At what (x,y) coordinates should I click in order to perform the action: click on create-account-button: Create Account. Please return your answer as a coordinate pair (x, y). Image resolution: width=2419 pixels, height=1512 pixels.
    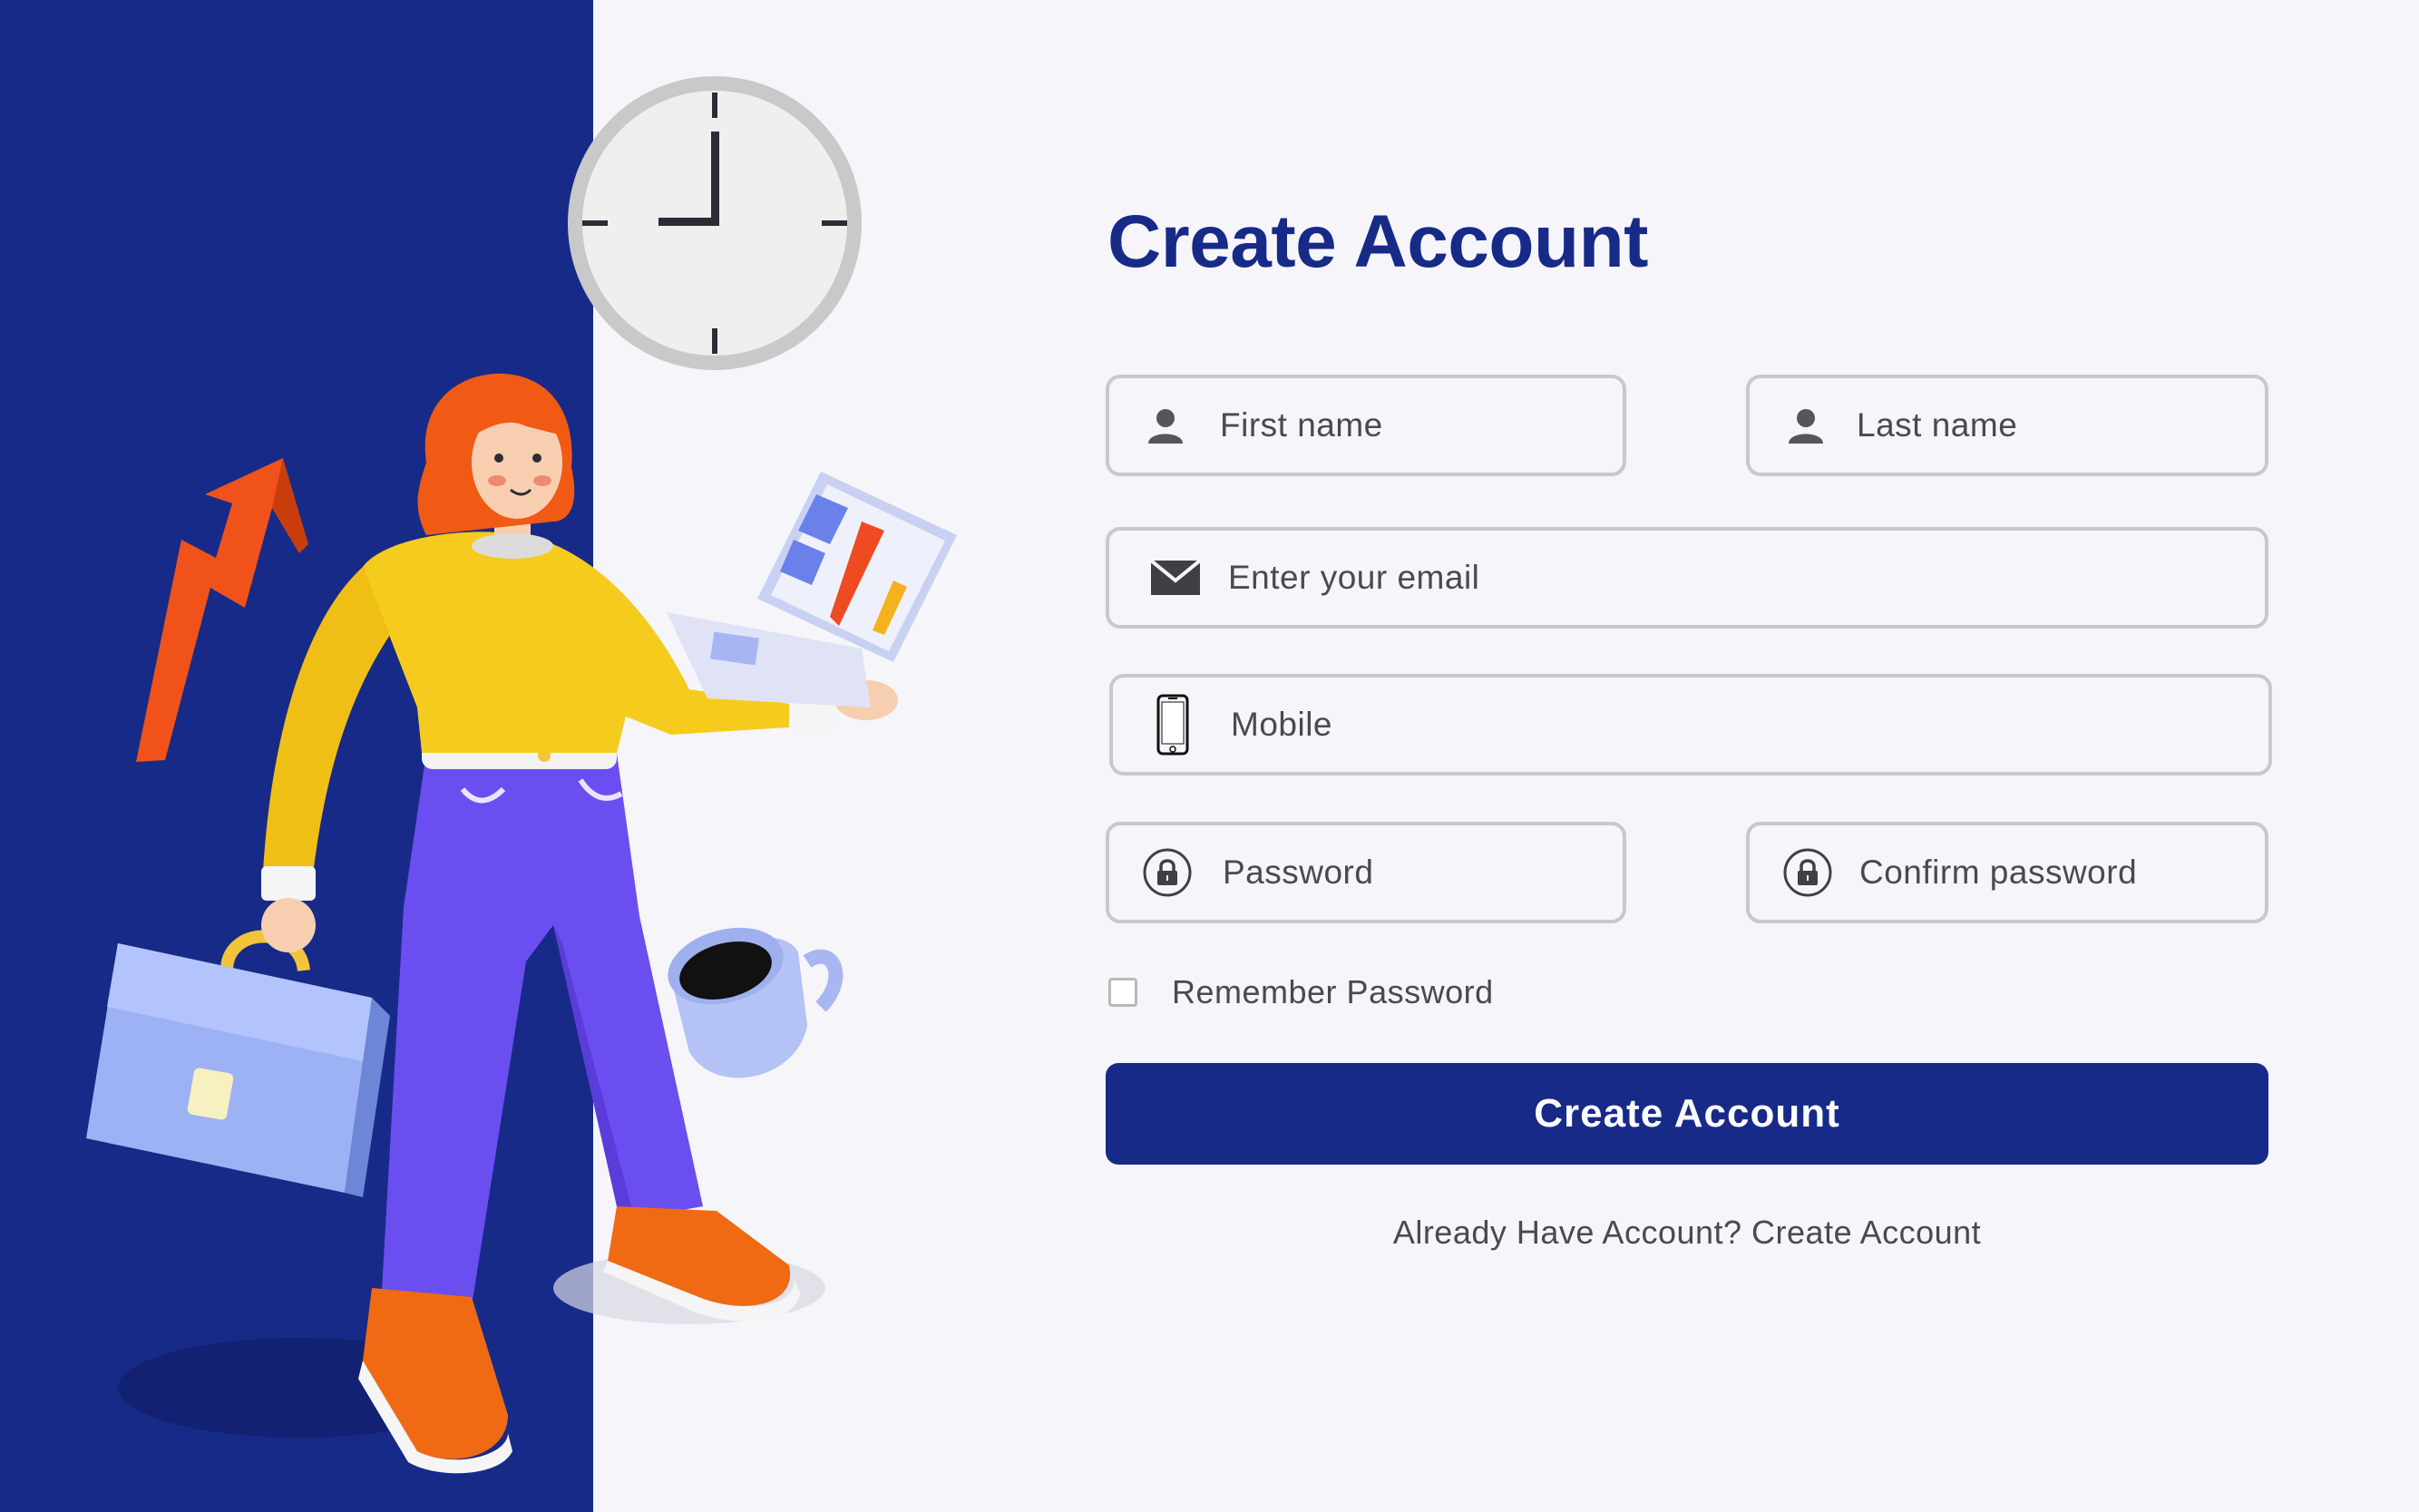
    Looking at the image, I should click on (1687, 1114).